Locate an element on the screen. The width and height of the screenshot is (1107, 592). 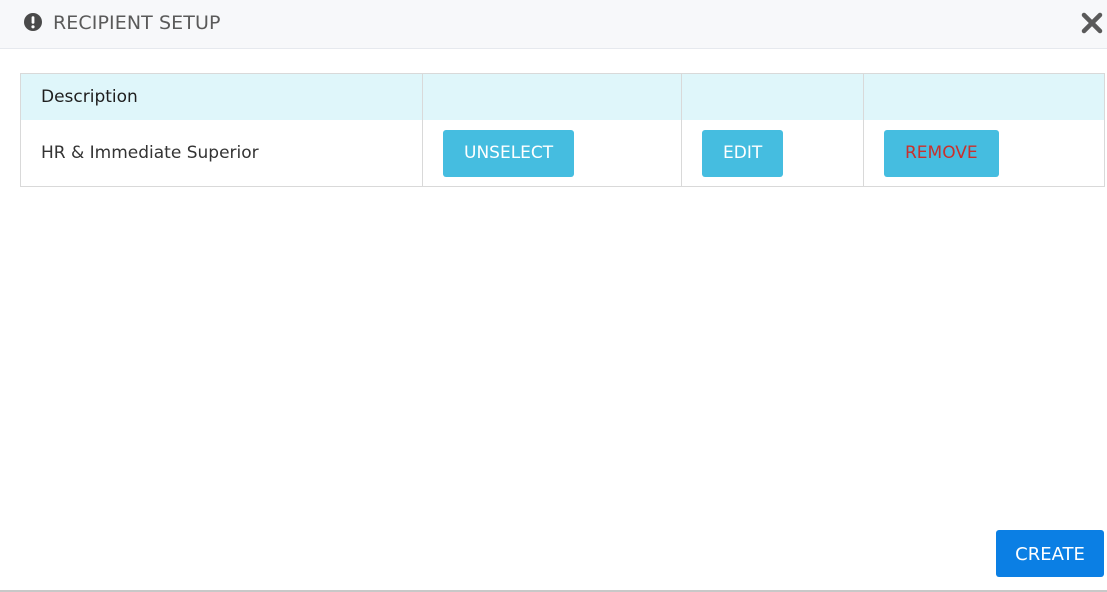
unselect-cell: UNSELECT is located at coordinates (552, 153).